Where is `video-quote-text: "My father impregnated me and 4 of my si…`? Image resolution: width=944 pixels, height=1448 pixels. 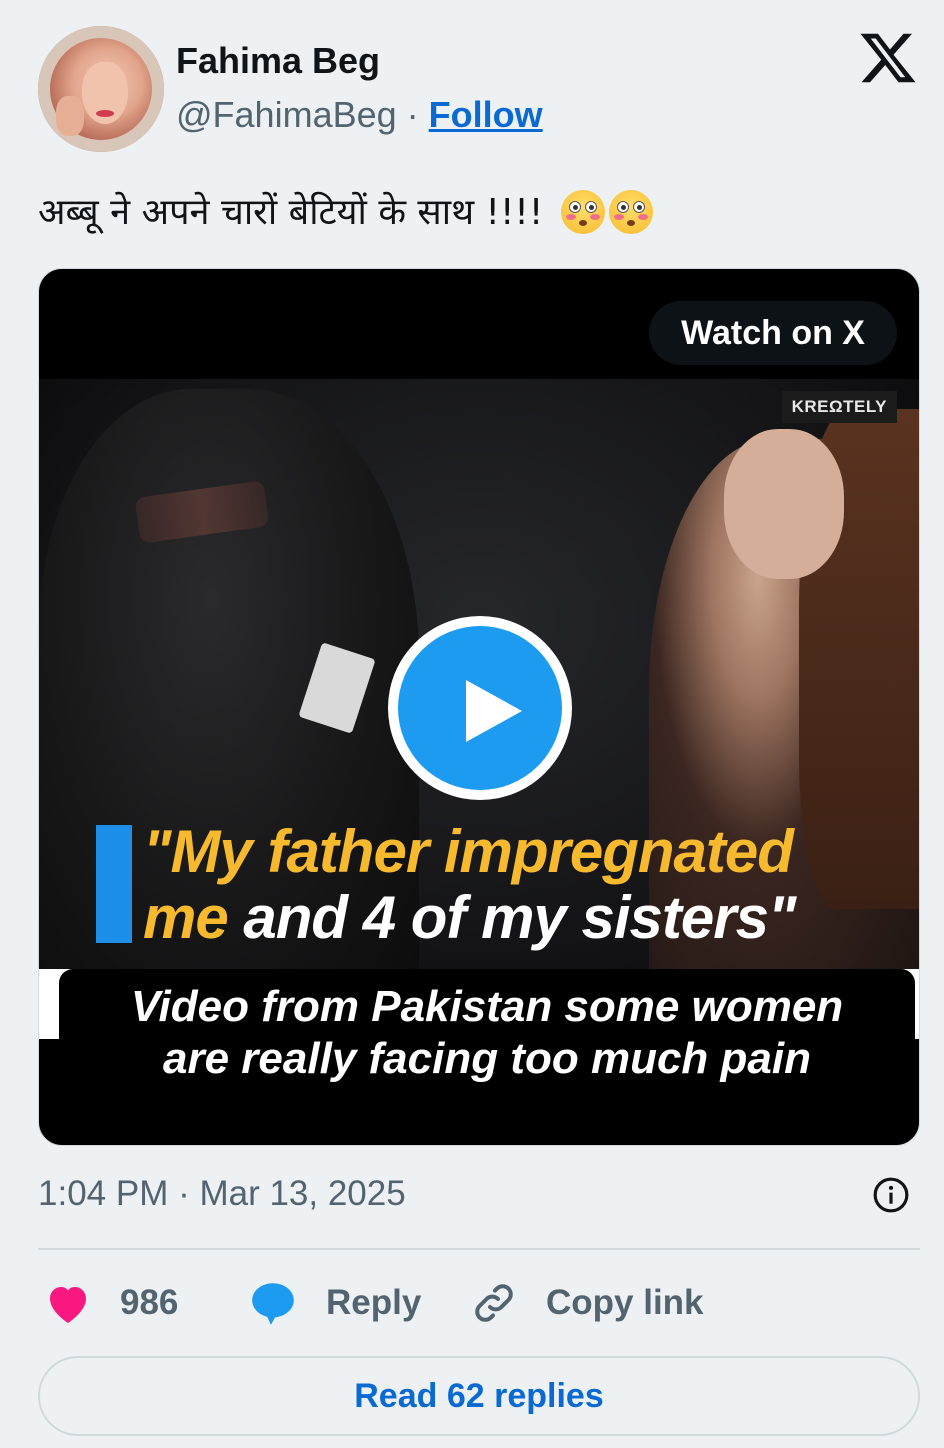
video-quote-text: "My father impregnated me and 4 of my si… is located at coordinates (528, 885).